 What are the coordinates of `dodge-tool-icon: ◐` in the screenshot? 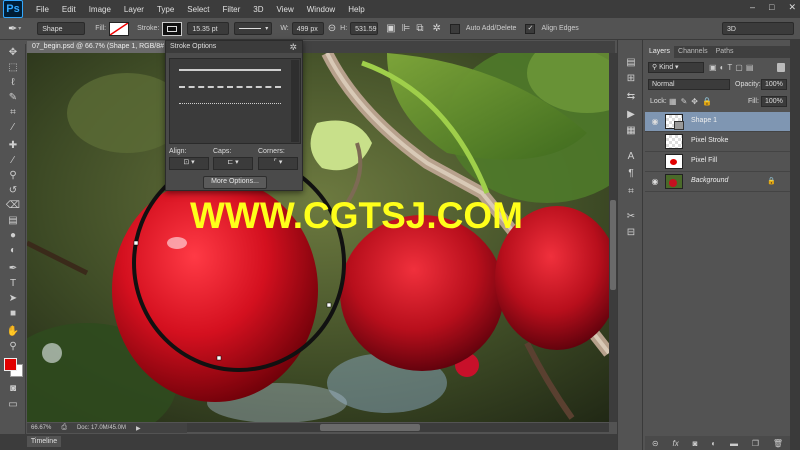 It's located at (13, 251).